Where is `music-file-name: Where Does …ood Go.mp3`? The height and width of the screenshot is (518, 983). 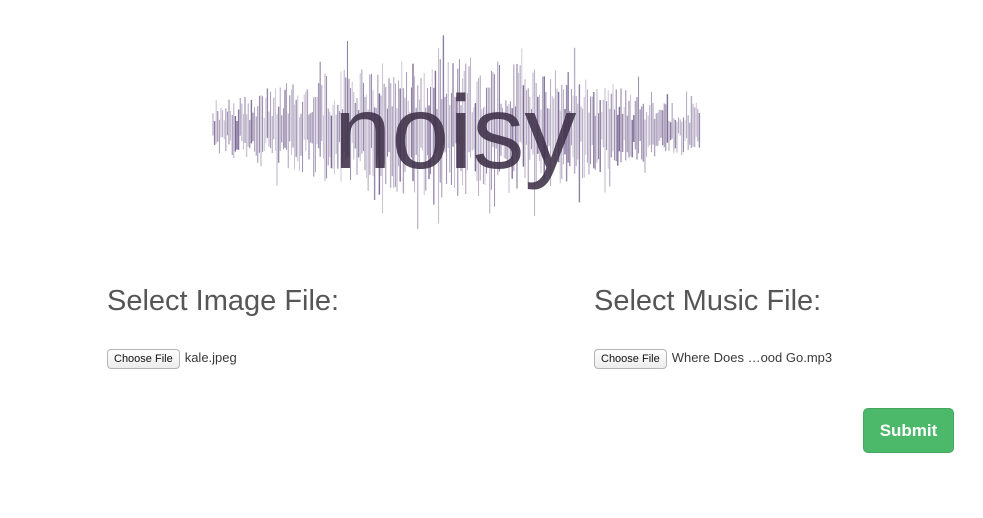 music-file-name: Where Does …ood Go.mp3 is located at coordinates (752, 357).